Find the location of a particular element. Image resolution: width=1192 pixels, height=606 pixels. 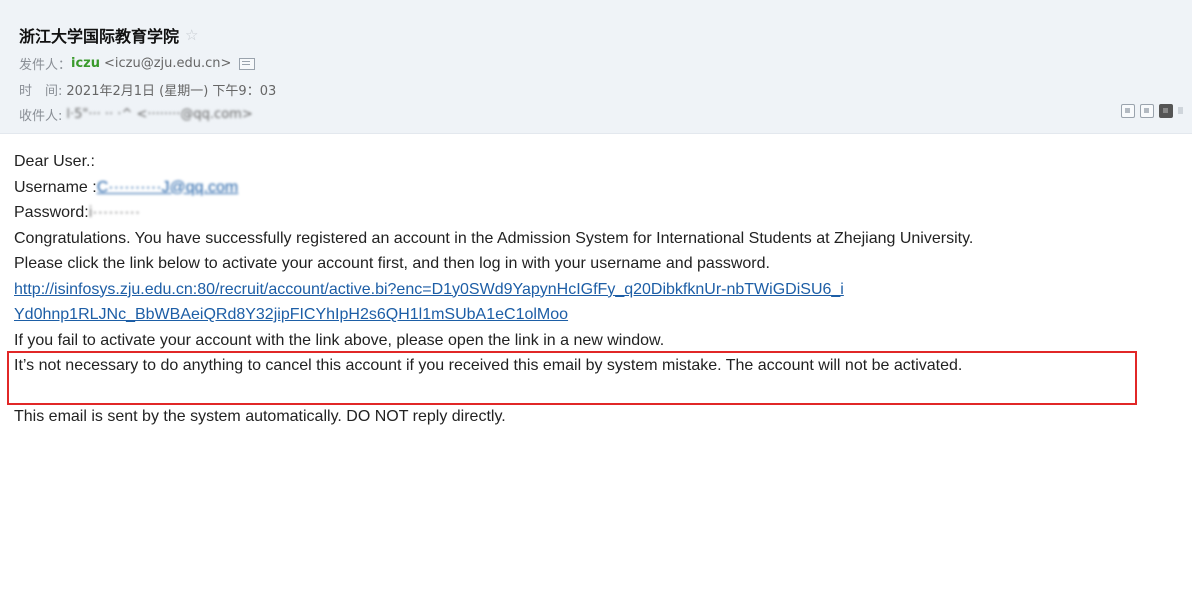

to-row: 收件人: l·5"··· ·· ·^ <········@qq.com> is located at coordinates (136, 114).